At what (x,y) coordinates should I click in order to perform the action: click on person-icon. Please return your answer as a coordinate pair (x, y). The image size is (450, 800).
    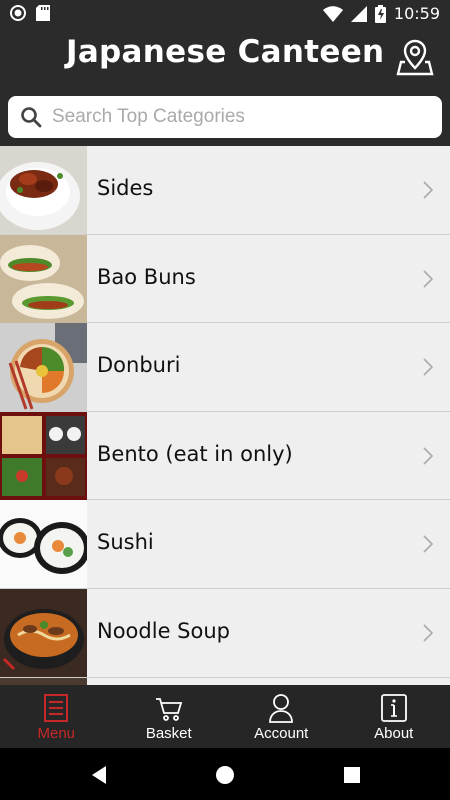
    Looking at the image, I should click on (281, 708).